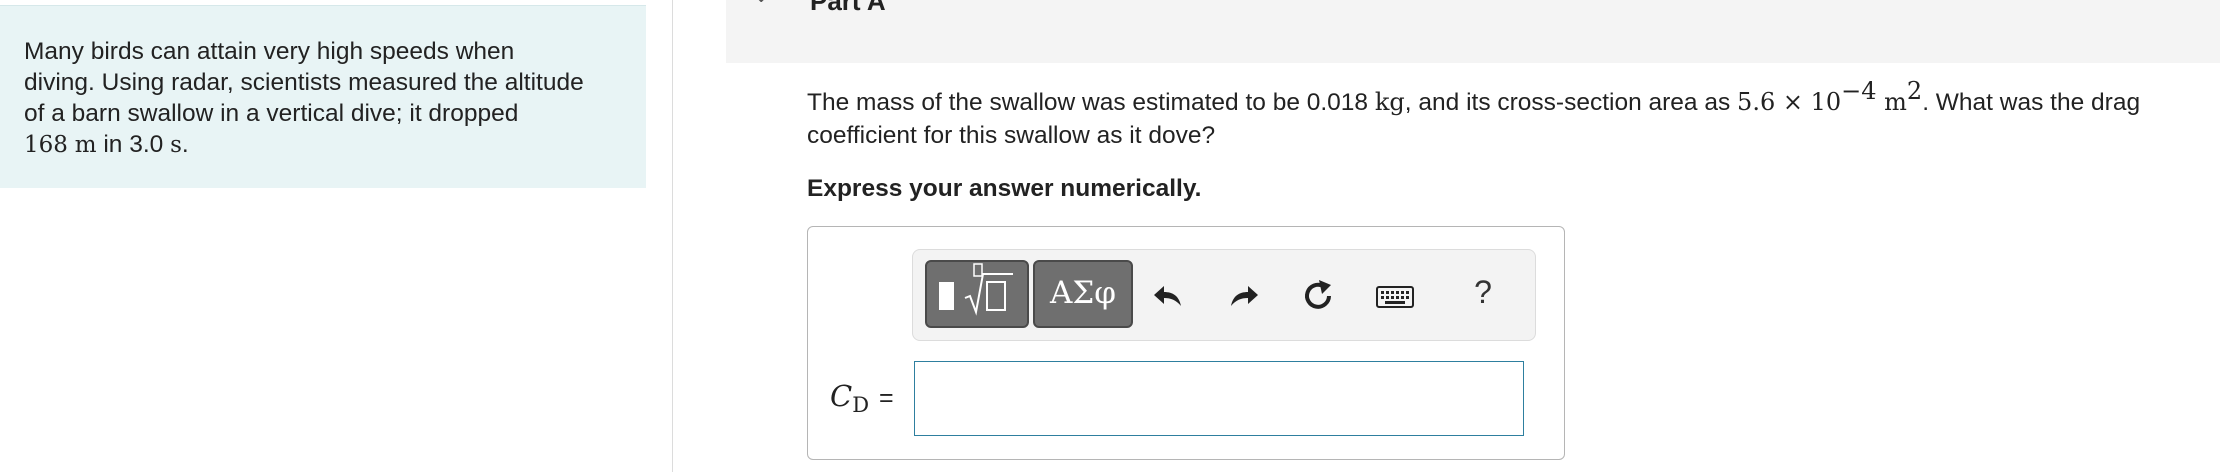  Describe the element at coordinates (1914, 91) in the screenshot. I see `exponent: 2` at that location.